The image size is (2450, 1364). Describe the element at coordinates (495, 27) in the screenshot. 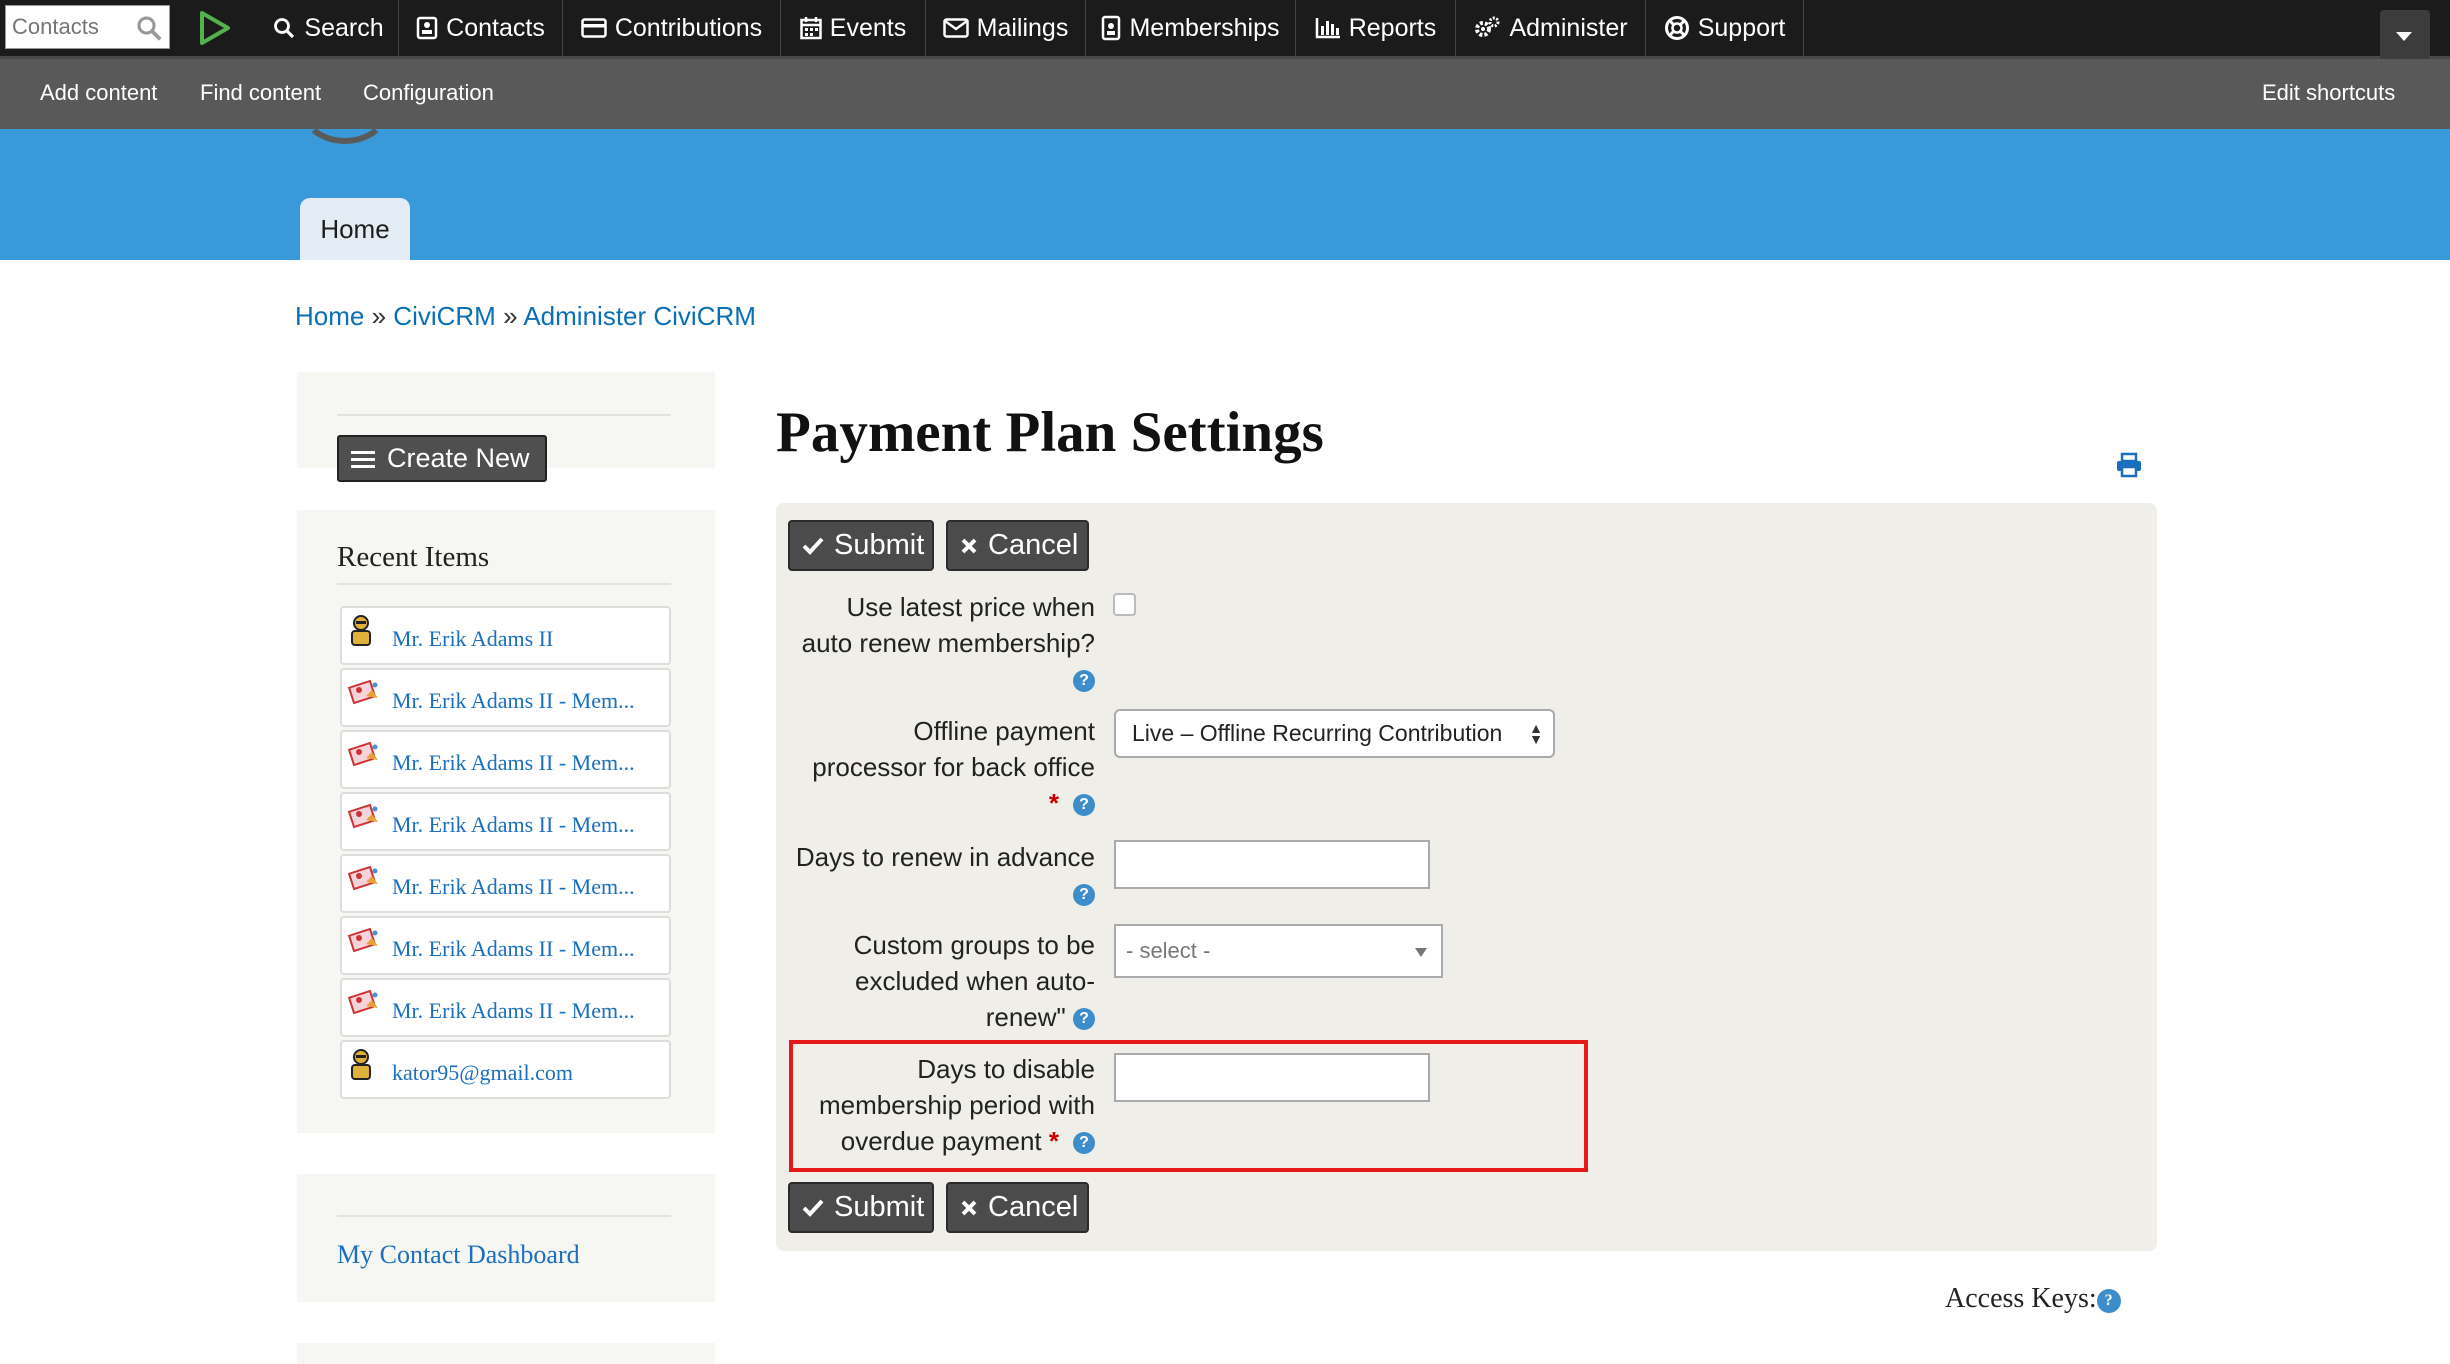

I see `menu-label: Contacts` at that location.